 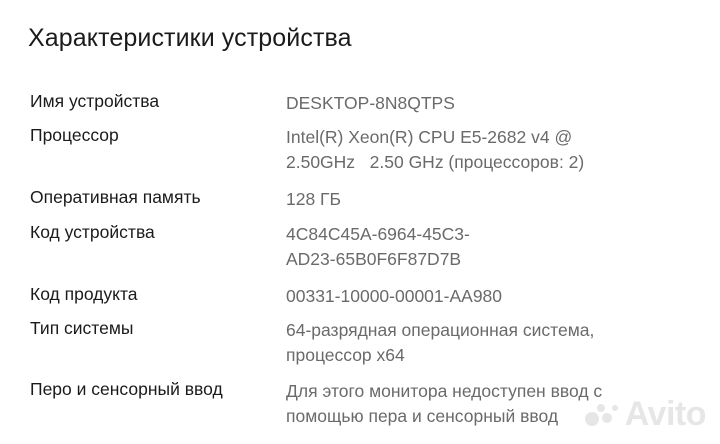 I want to click on spec-value-line: 2.50GHz 2.50 GHz (процессоров: 2), so click(x=435, y=162).